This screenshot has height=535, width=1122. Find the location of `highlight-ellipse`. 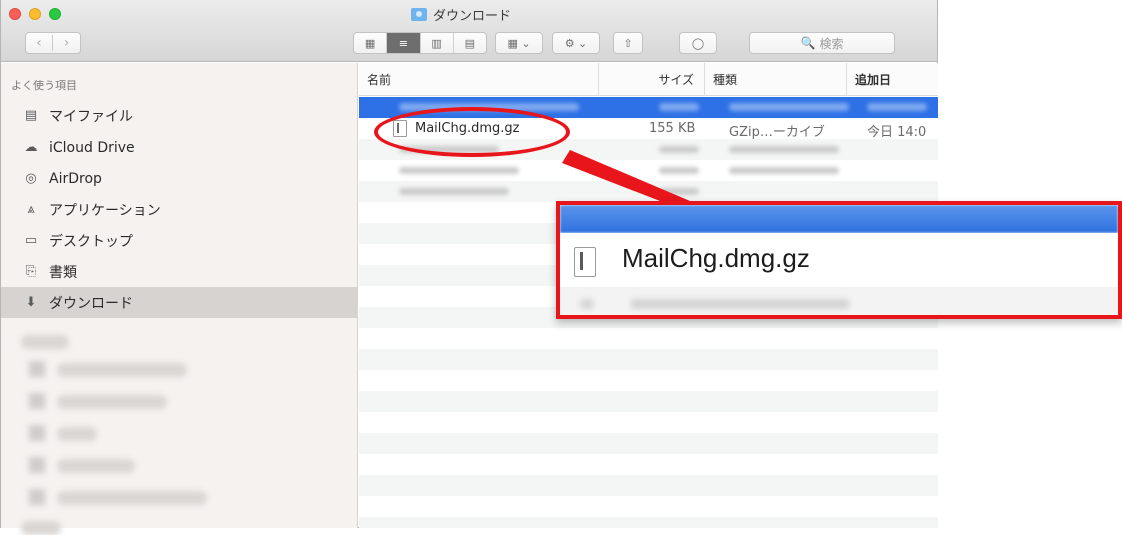

highlight-ellipse is located at coordinates (472, 132).